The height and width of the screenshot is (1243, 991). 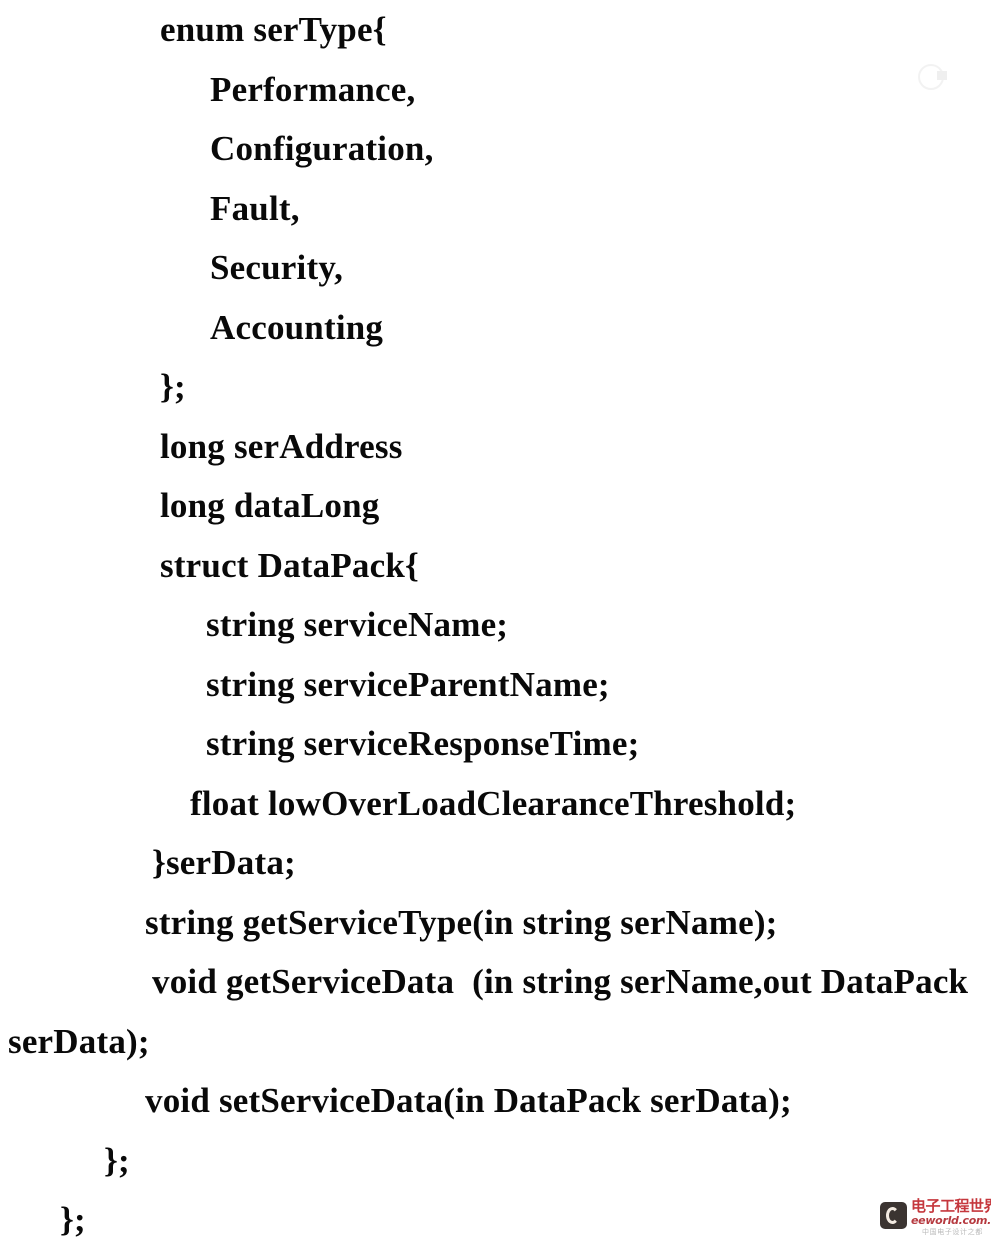 I want to click on code-line: string serviceParentName;, so click(x=408, y=684).